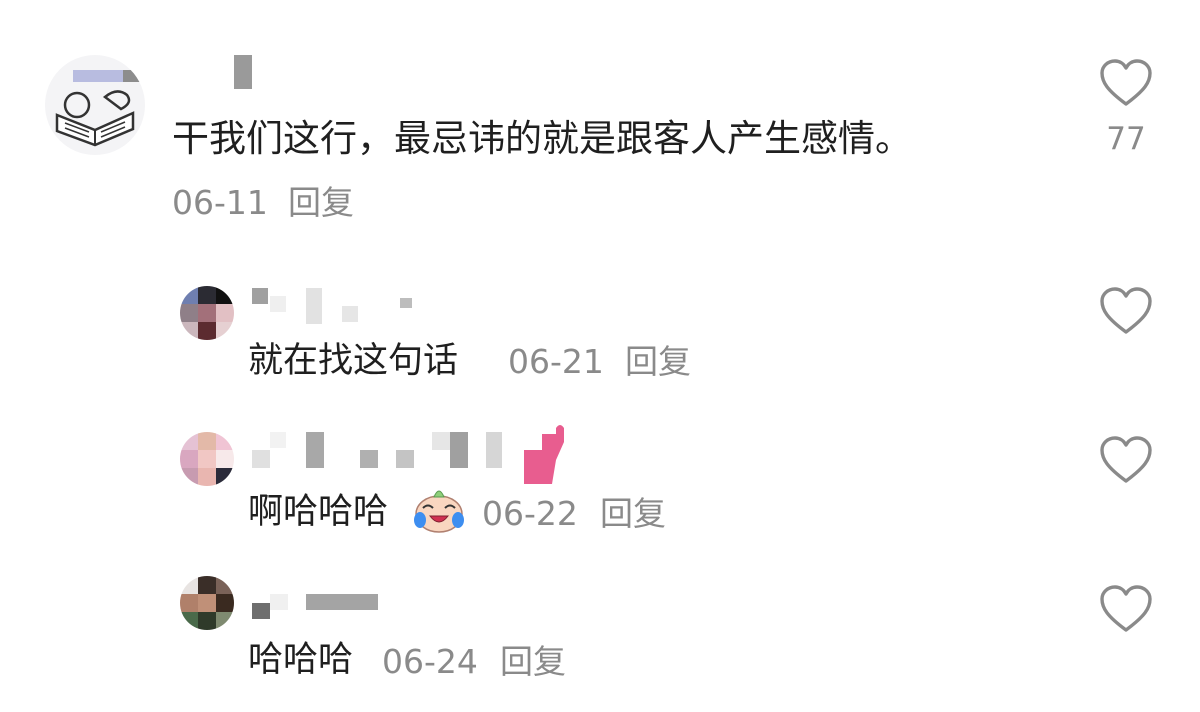  What do you see at coordinates (1126, 139) in the screenshot?
I see `like-count: 77` at bounding box center [1126, 139].